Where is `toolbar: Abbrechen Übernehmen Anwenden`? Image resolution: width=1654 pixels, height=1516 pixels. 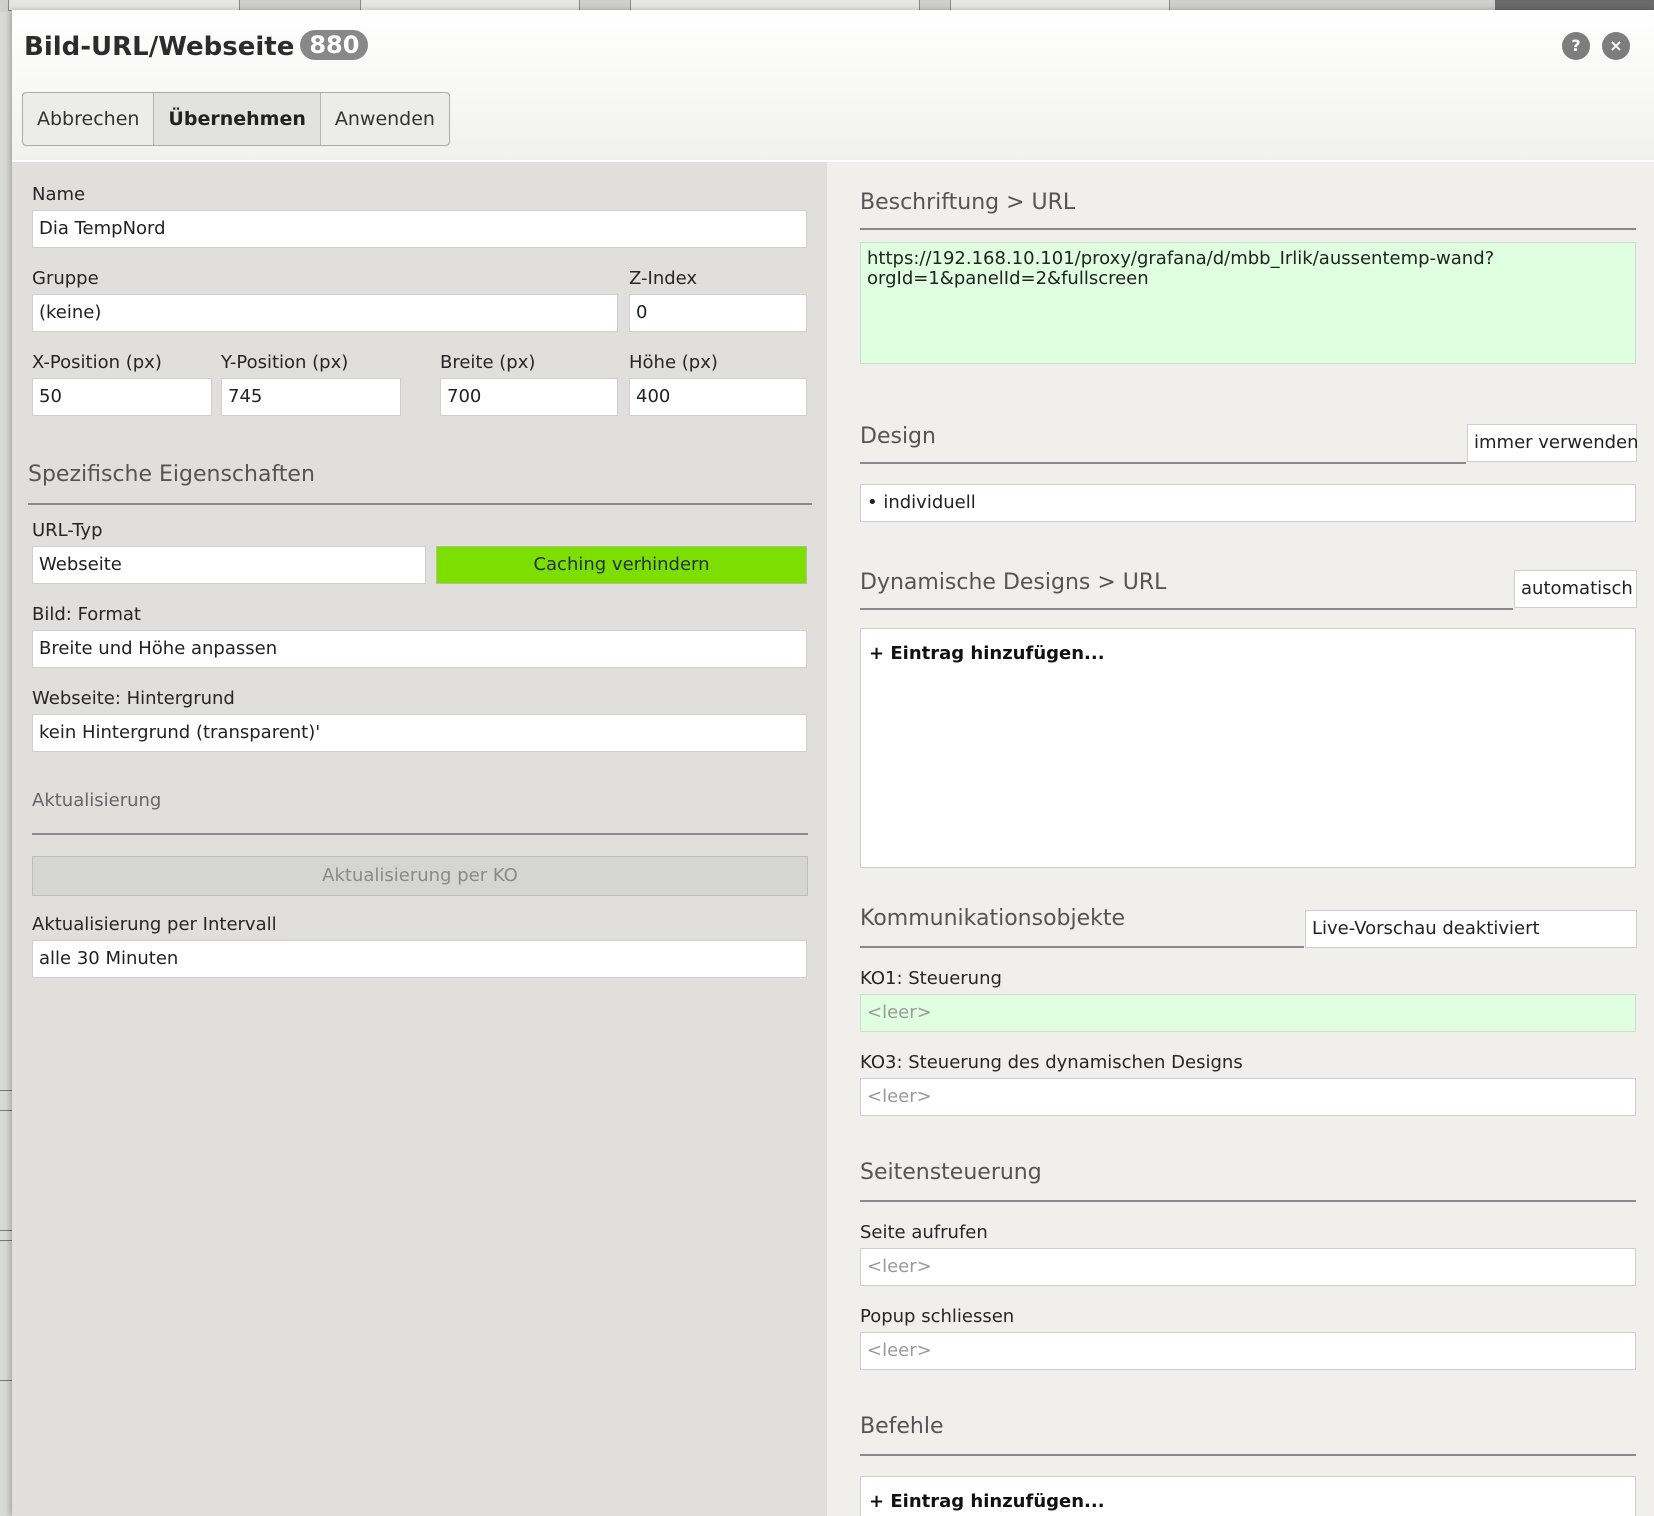
toolbar: Abbrechen Übernehmen Anwenden is located at coordinates (236, 119).